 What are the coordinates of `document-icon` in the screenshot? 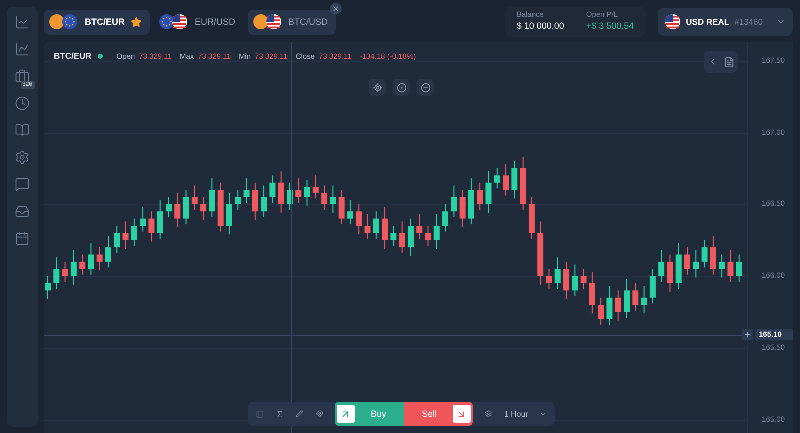 It's located at (729, 62).